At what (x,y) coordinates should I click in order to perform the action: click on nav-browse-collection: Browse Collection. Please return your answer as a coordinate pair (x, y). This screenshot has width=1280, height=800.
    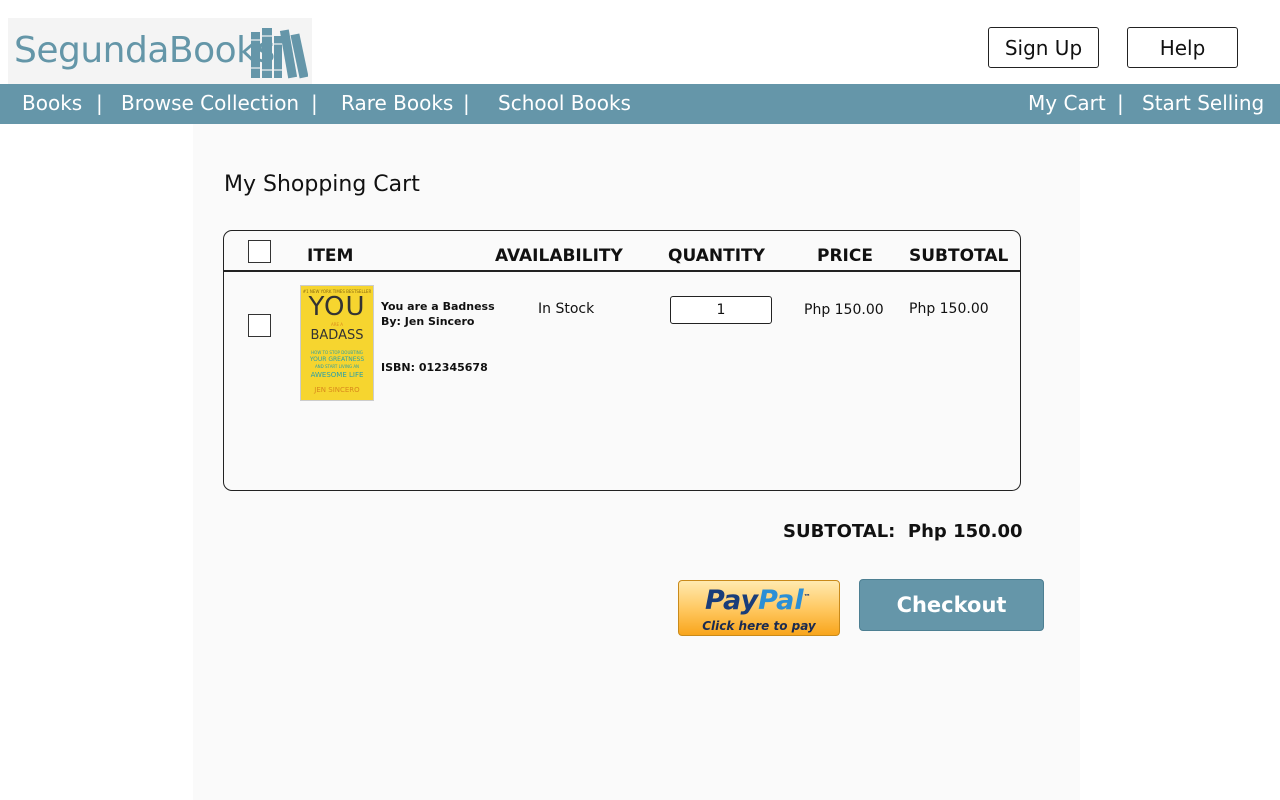
    Looking at the image, I should click on (210, 103).